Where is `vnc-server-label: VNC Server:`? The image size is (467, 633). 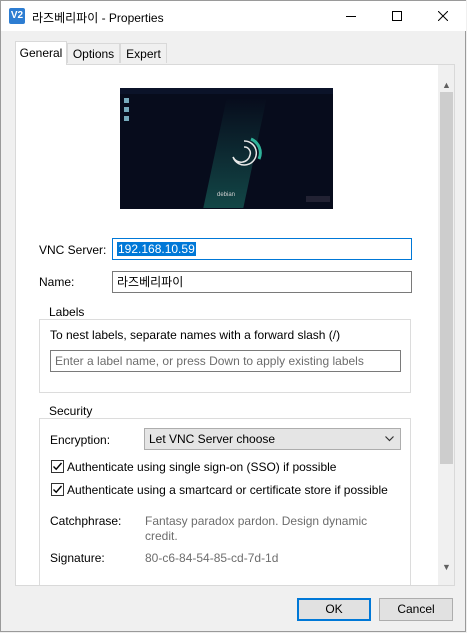
vnc-server-label: VNC Server: is located at coordinates (73, 250).